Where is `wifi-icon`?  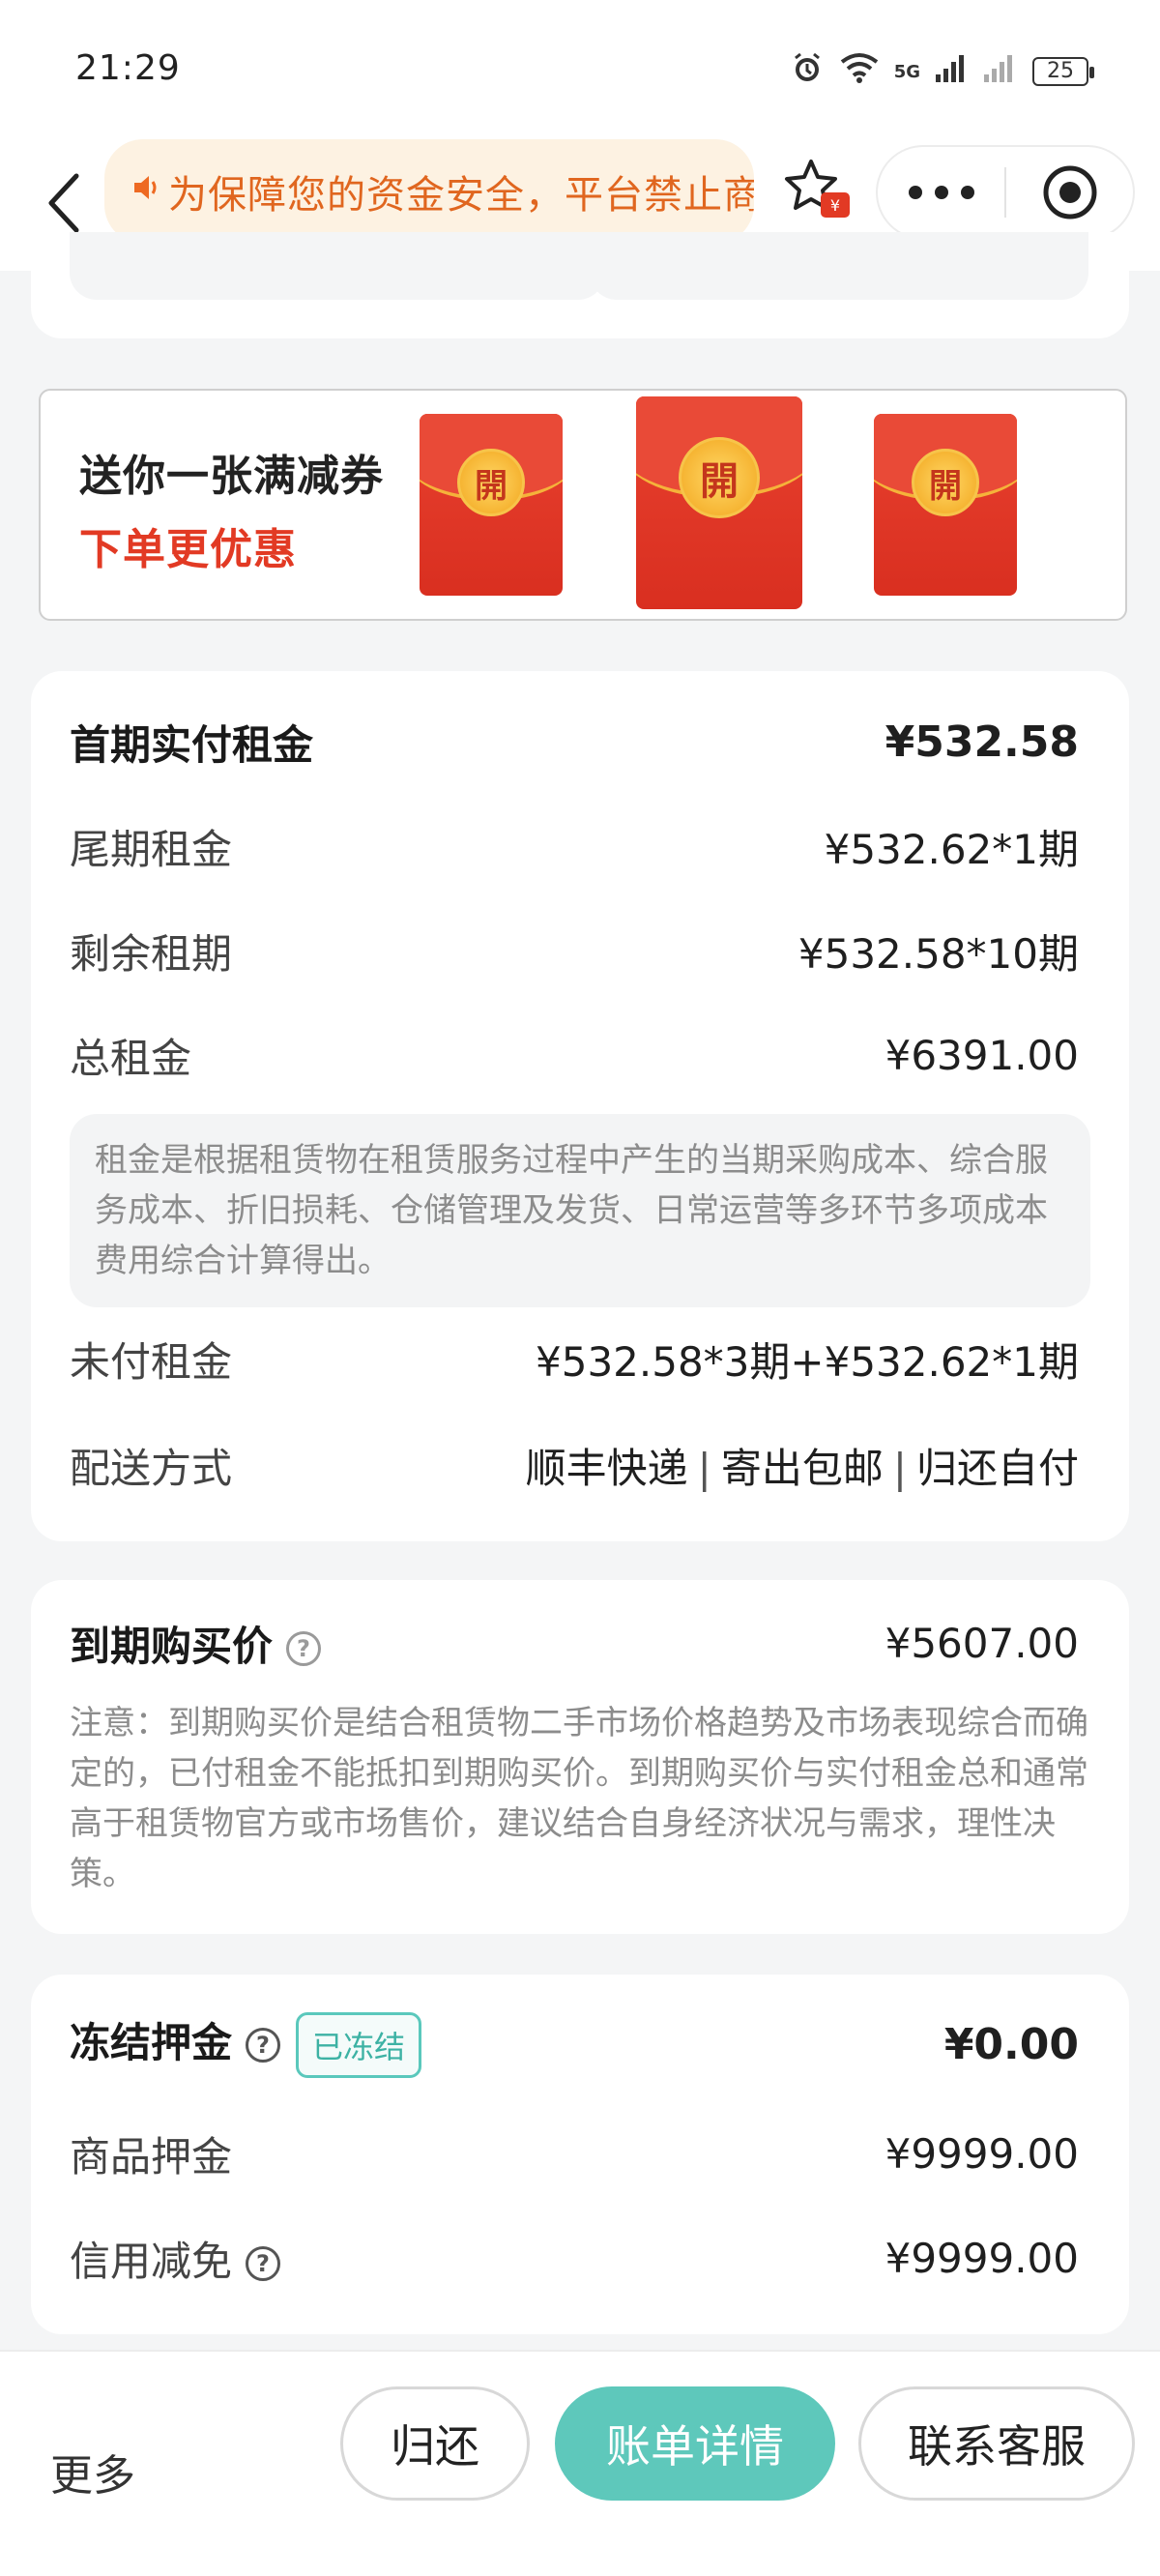
wifi-icon is located at coordinates (859, 71).